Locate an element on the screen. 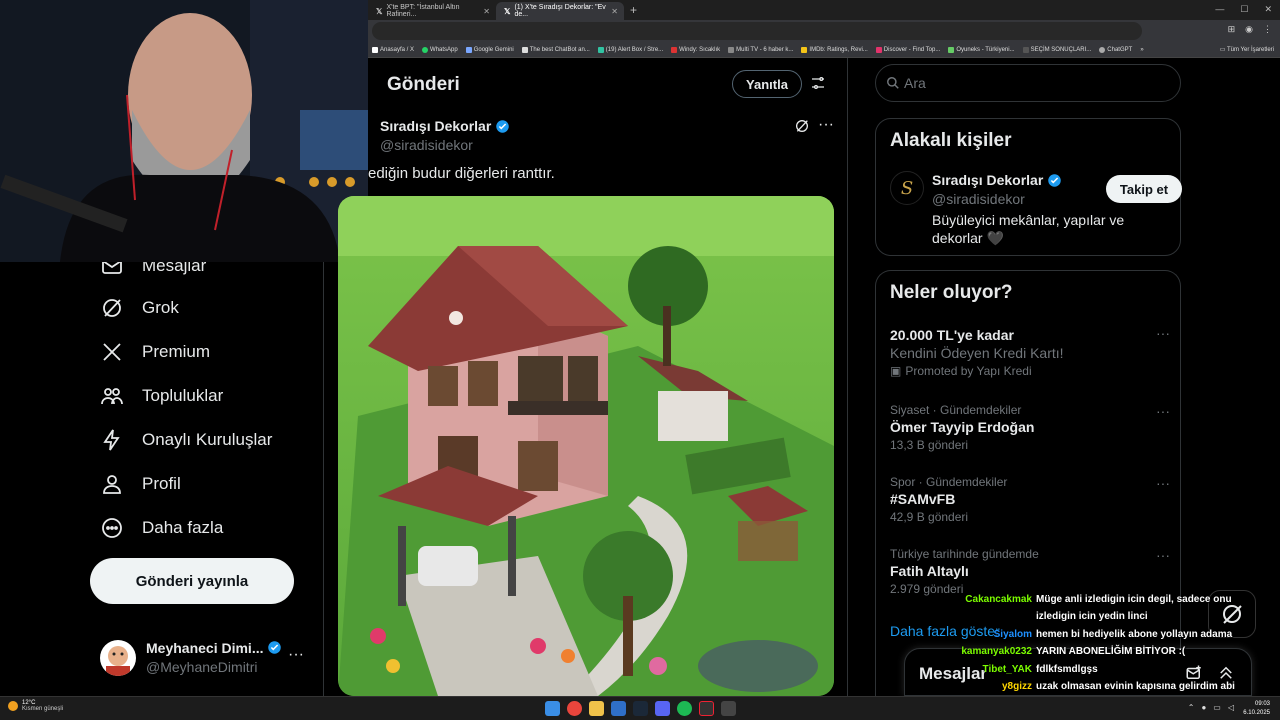  verified-badge-icon is located at coordinates (503, 126).